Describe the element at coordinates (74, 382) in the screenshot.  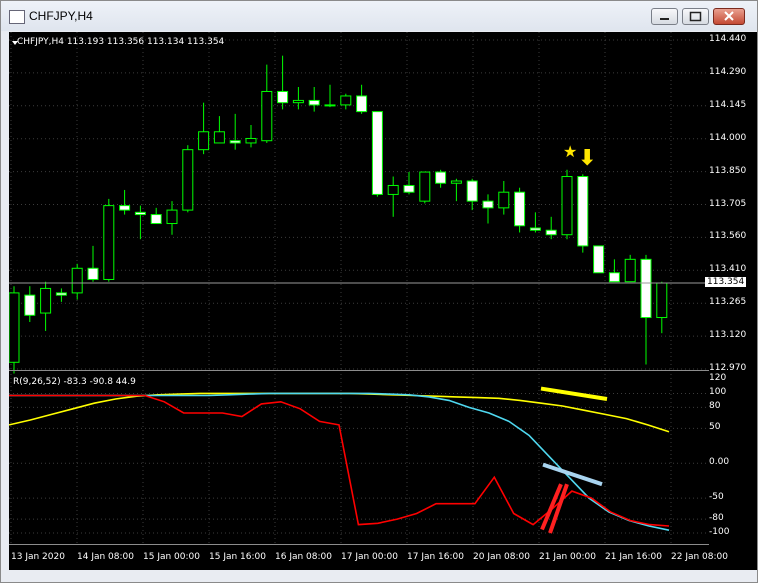
I see `indicator-info-label: R(9,26,52) -83.3 -90.8 44.9` at that location.